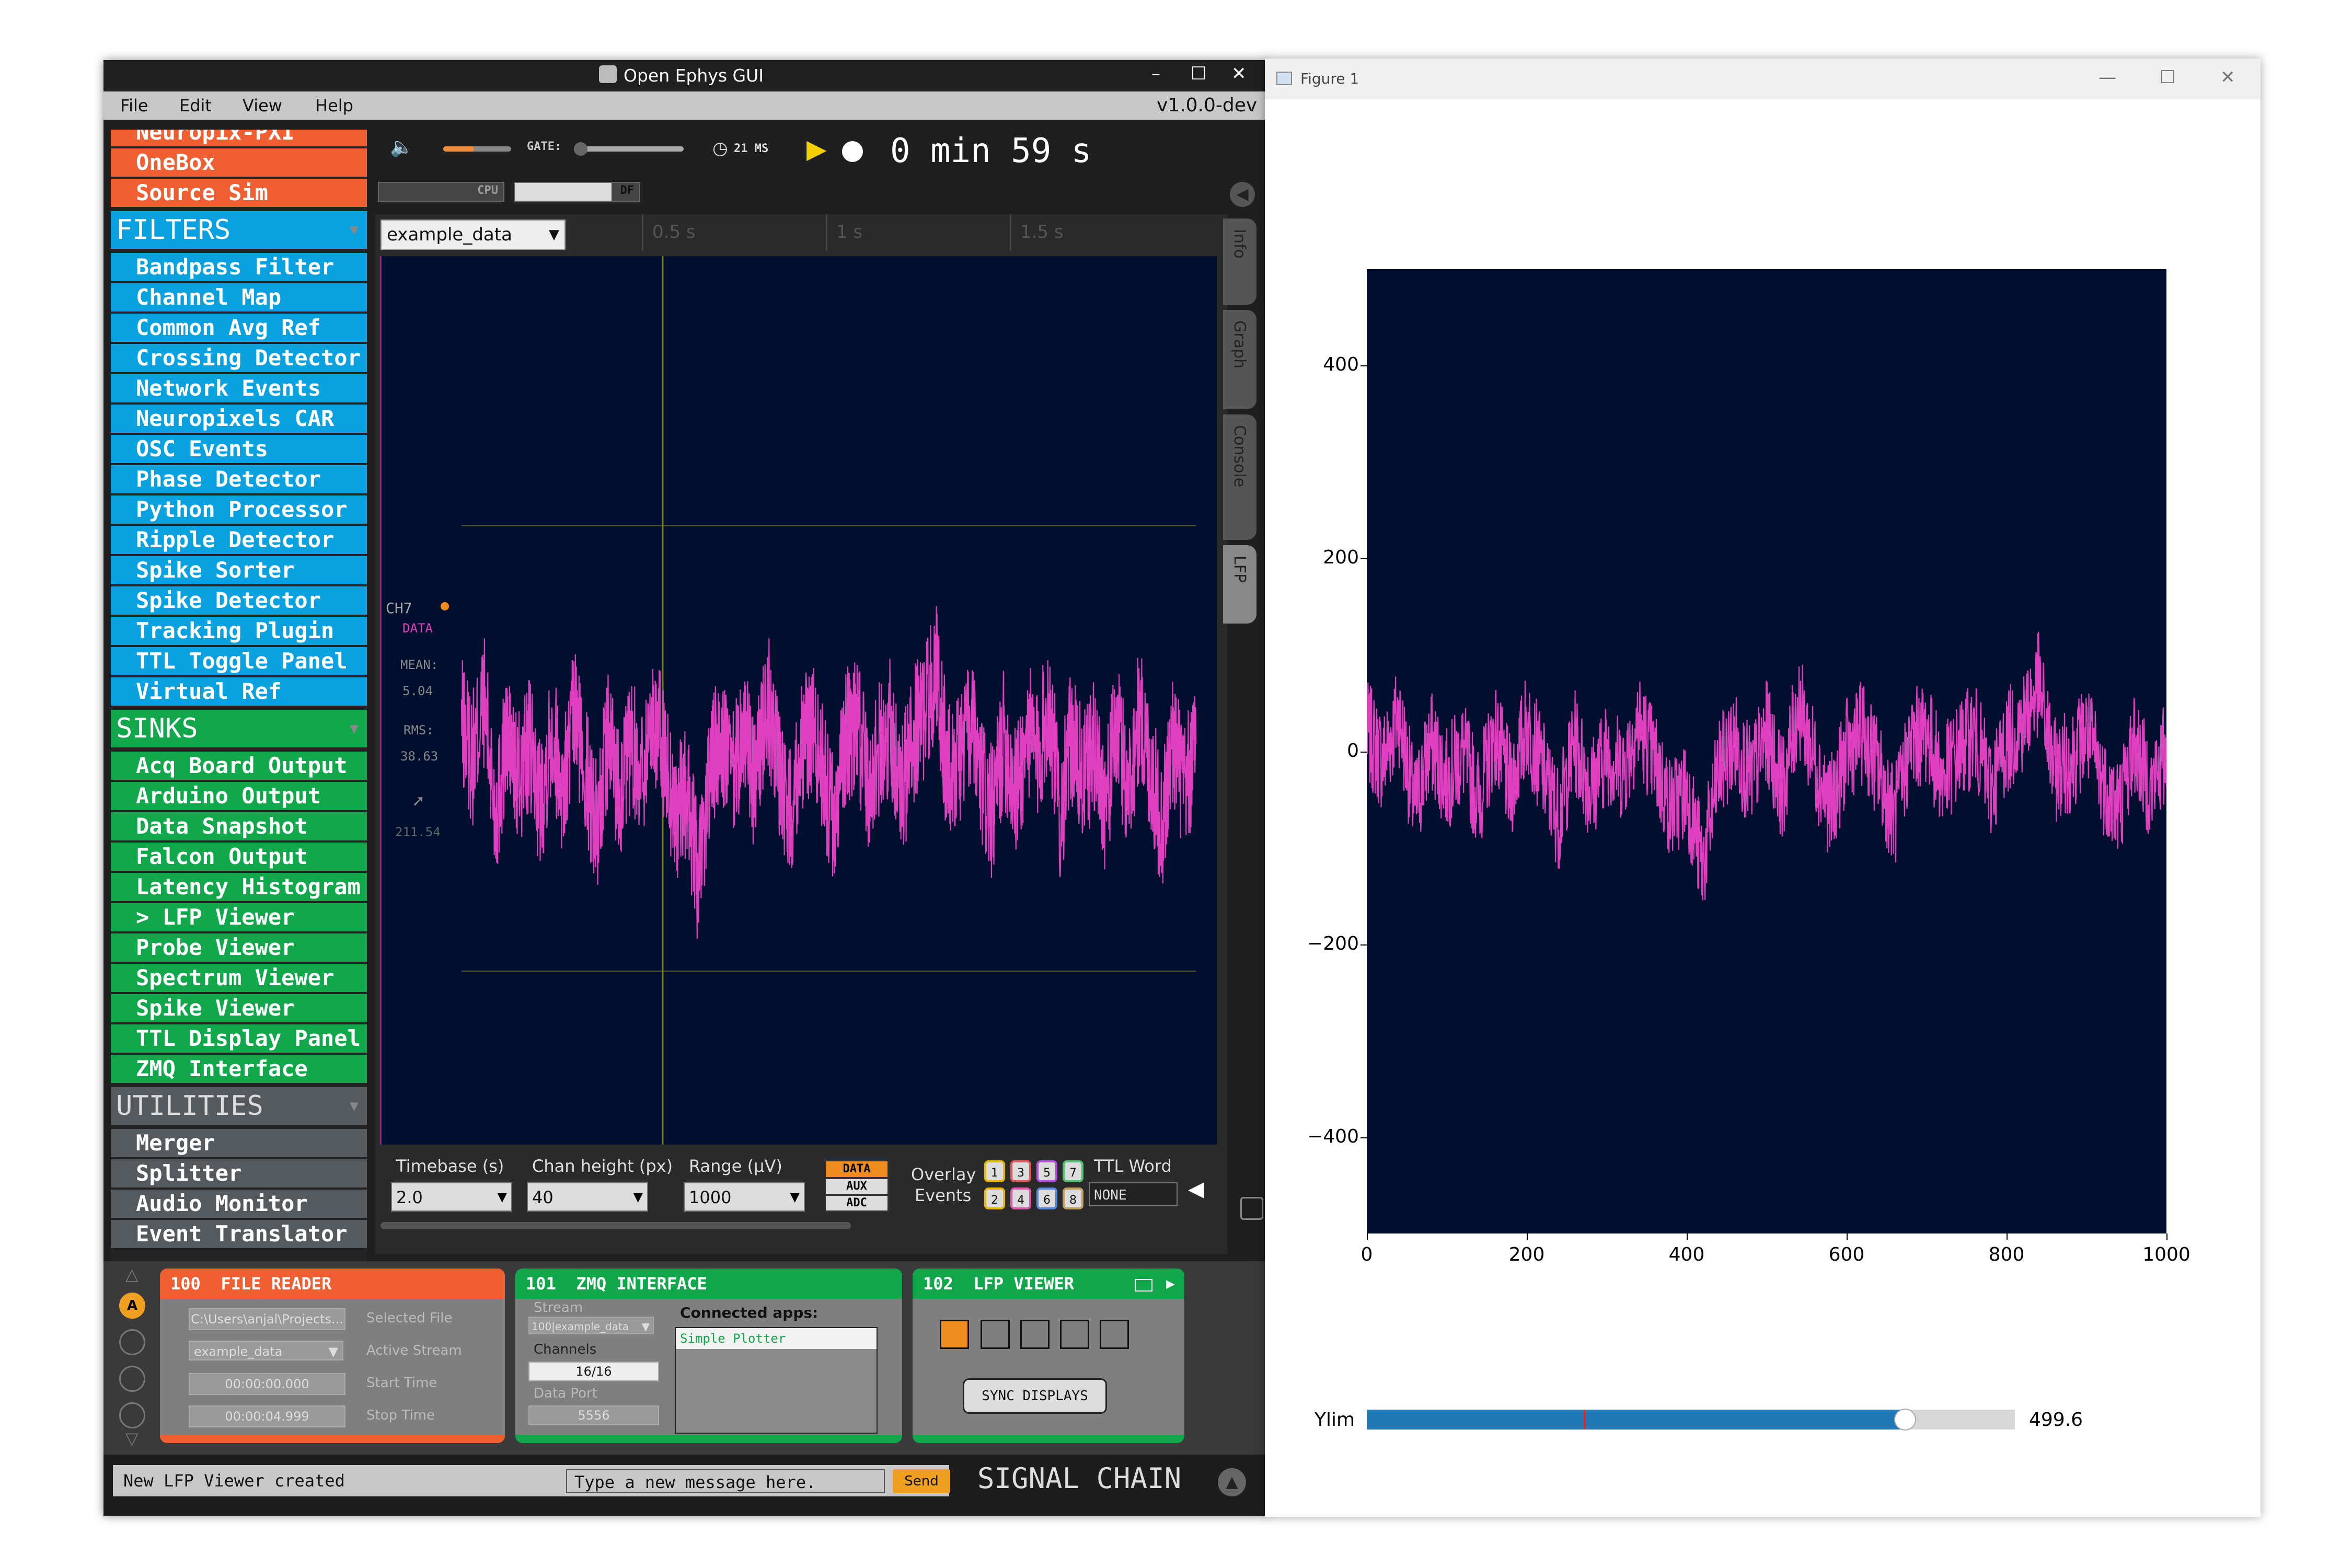 This screenshot has height=1568, width=2352. I want to click on zmq-stream-select: 100|example_data ▼, so click(591, 1325).